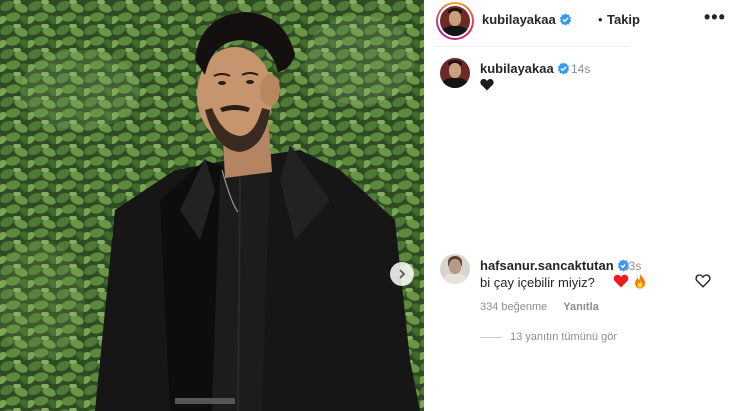 Image resolution: width=750 pixels, height=411 pixels. I want to click on story-ring, so click(455, 21).